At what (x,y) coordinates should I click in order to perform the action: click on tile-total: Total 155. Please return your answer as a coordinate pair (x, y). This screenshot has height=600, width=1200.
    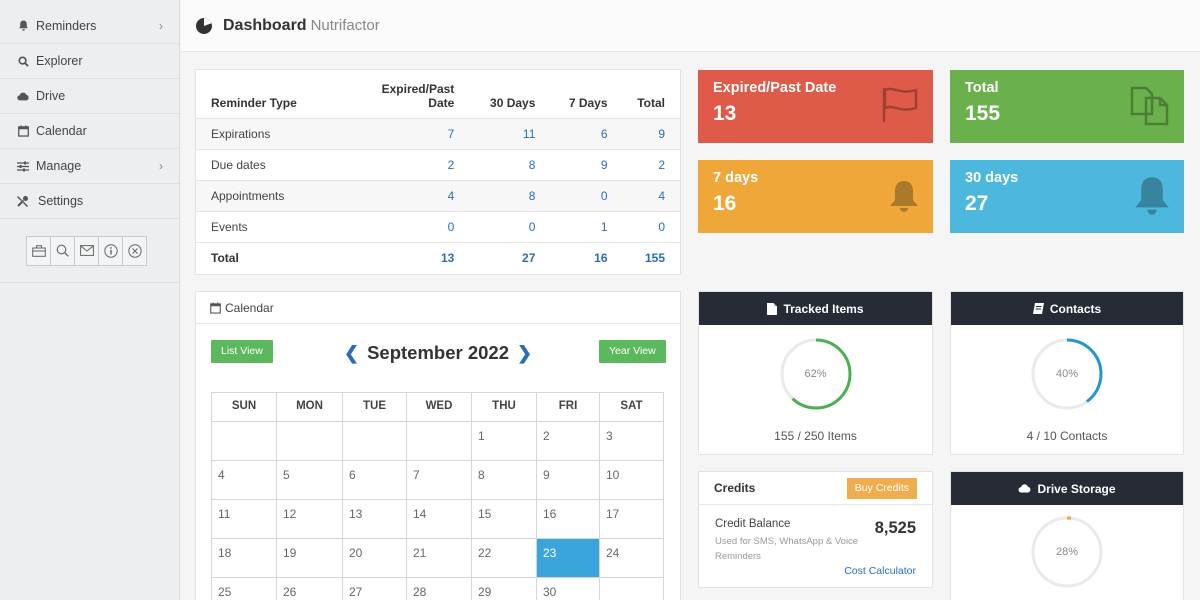
    Looking at the image, I should click on (1067, 106).